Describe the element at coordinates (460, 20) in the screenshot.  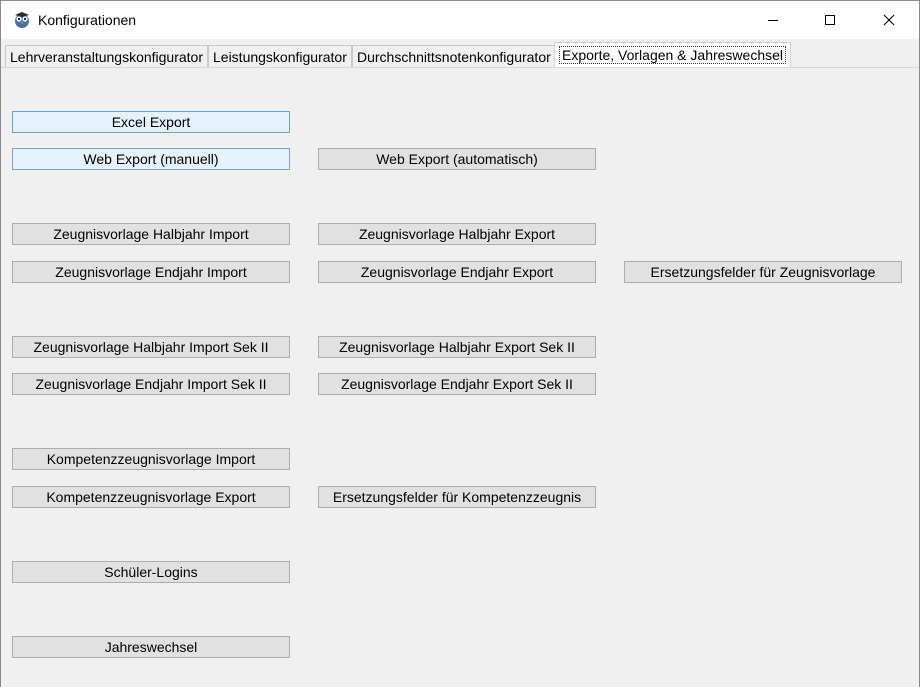
I see `title-bar: Konfigurationen` at that location.